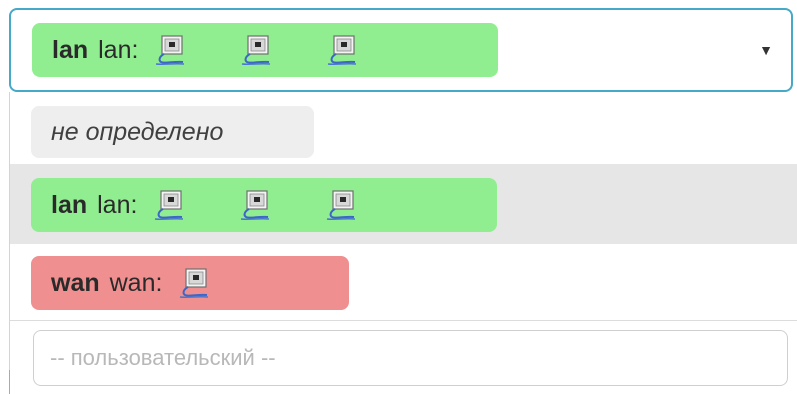  I want to click on custom-zone-input, so click(410, 358).